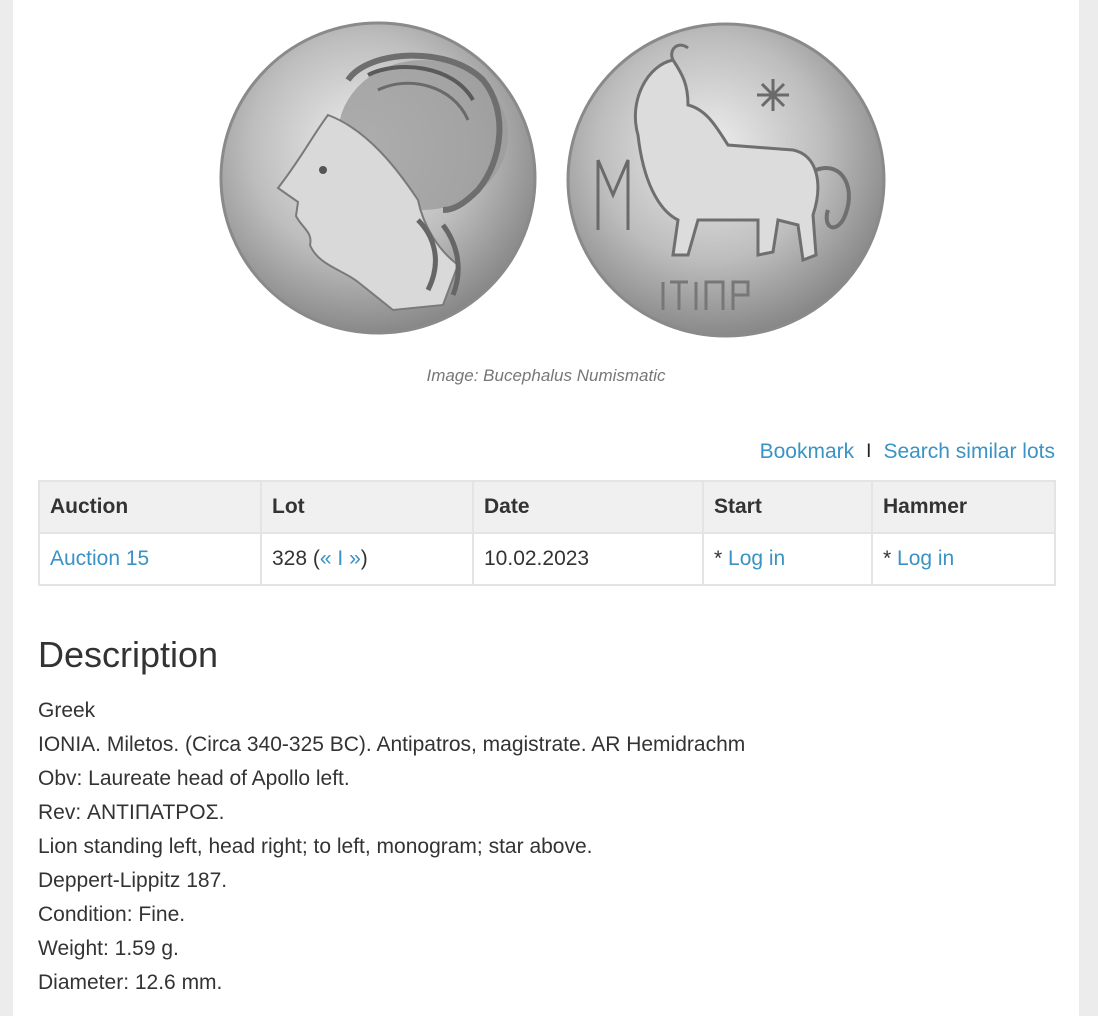  I want to click on column-header-lot: Lot, so click(367, 507).